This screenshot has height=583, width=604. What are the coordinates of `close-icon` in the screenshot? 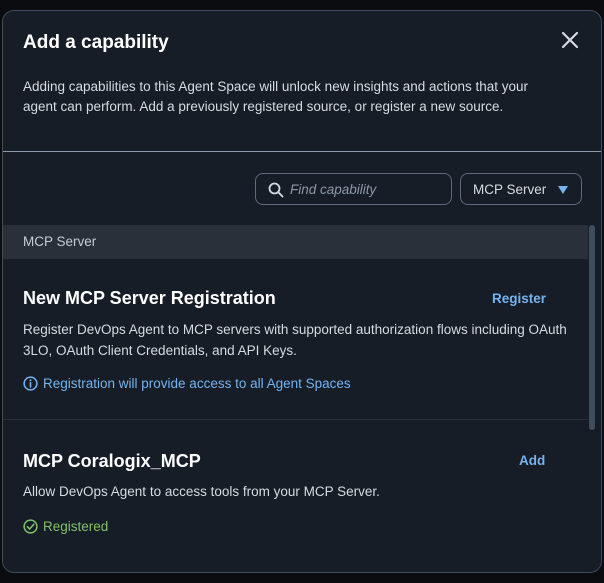 It's located at (570, 40).